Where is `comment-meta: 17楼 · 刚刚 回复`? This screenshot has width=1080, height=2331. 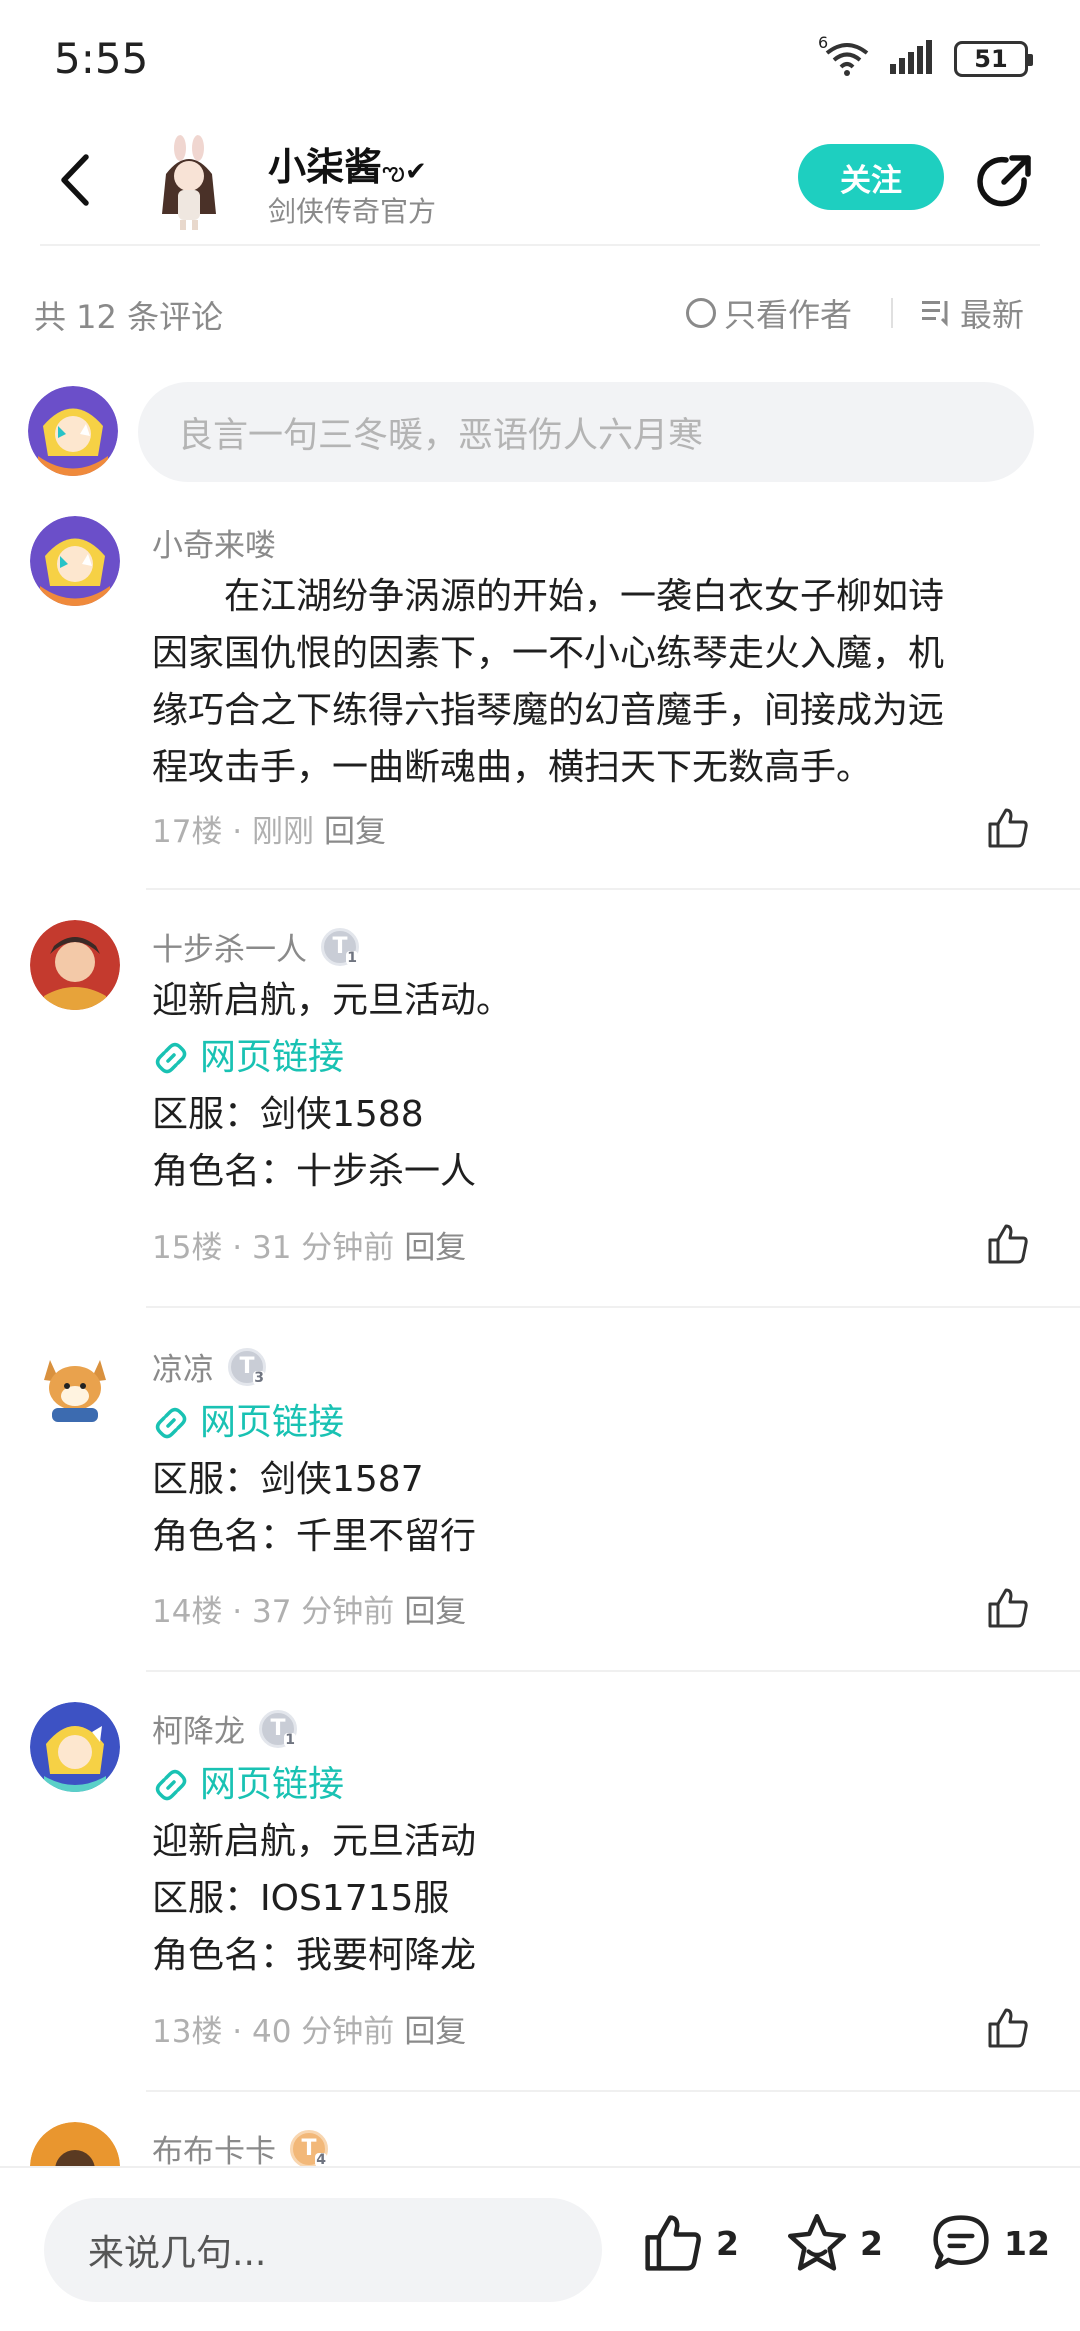
comment-meta: 17楼 · 刚刚 回复 is located at coordinates (269, 832).